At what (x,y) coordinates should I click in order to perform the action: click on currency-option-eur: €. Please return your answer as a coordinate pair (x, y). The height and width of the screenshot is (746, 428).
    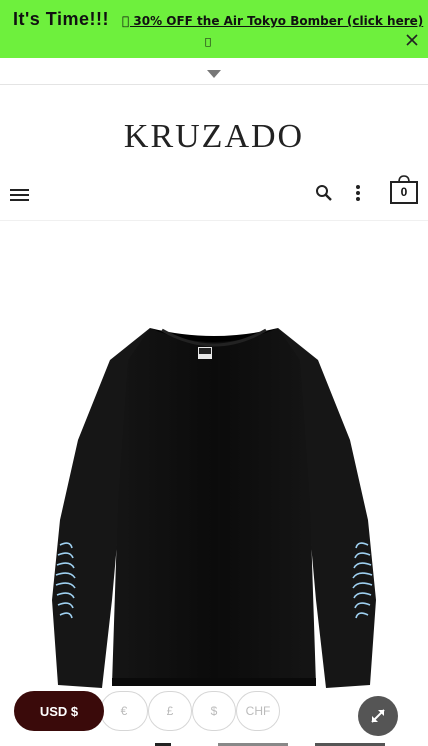
    Looking at the image, I should click on (124, 711).